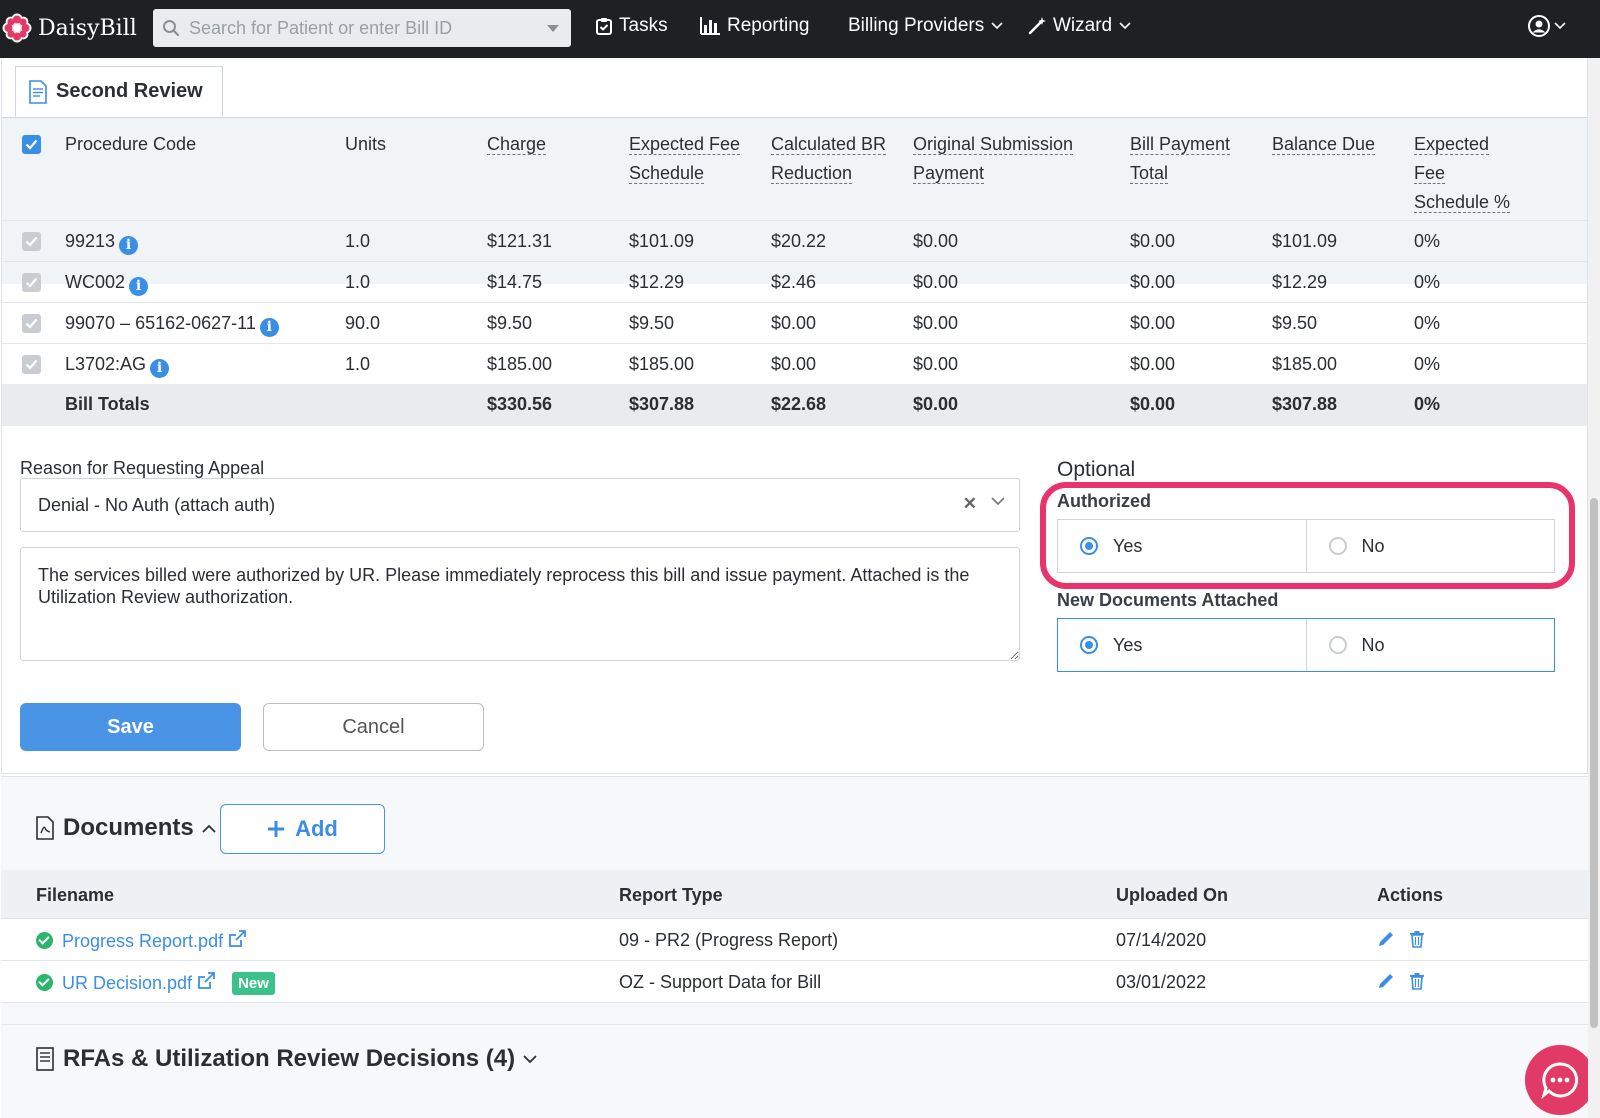  What do you see at coordinates (302, 829) in the screenshot?
I see `add-document-button: Add` at bounding box center [302, 829].